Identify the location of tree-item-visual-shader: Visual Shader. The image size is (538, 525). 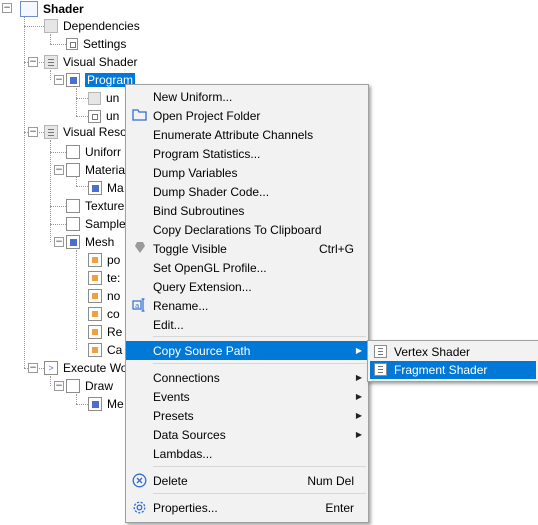
(91, 62).